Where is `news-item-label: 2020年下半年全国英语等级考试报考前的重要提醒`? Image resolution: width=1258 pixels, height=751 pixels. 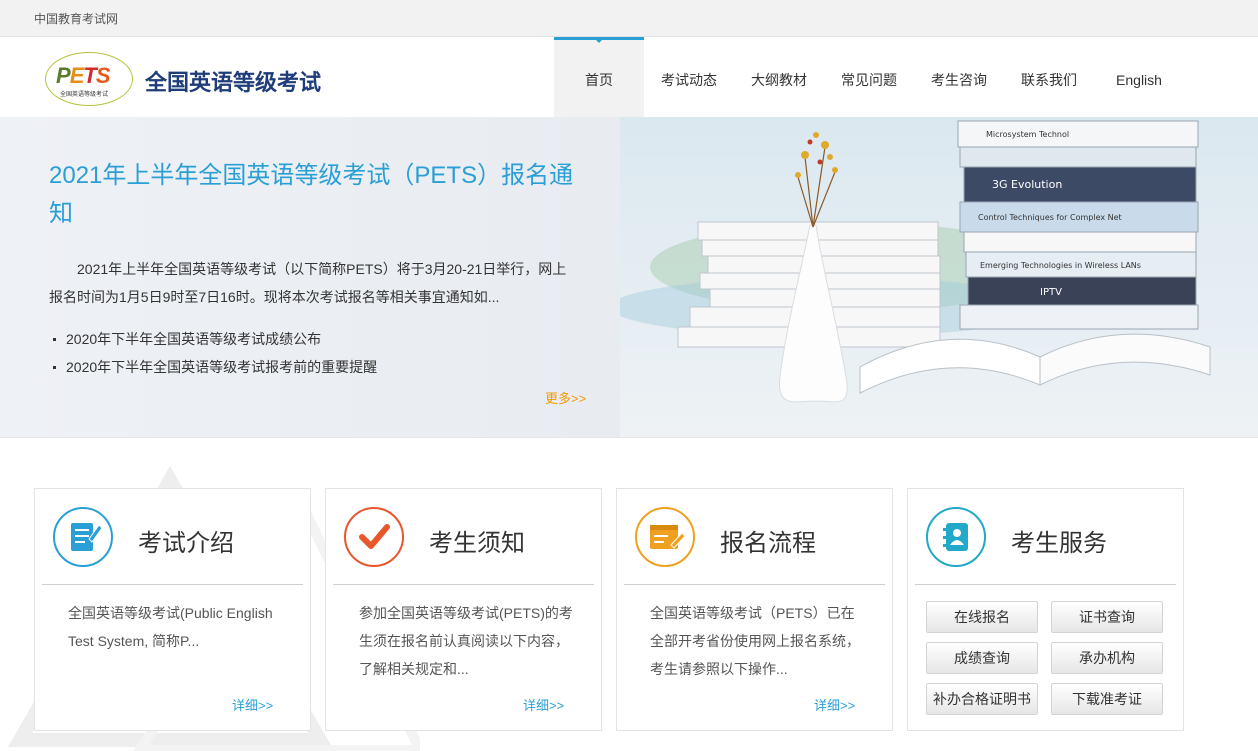
news-item-label: 2020年下半年全国英语等级考试报考前的重要提醒 is located at coordinates (222, 367).